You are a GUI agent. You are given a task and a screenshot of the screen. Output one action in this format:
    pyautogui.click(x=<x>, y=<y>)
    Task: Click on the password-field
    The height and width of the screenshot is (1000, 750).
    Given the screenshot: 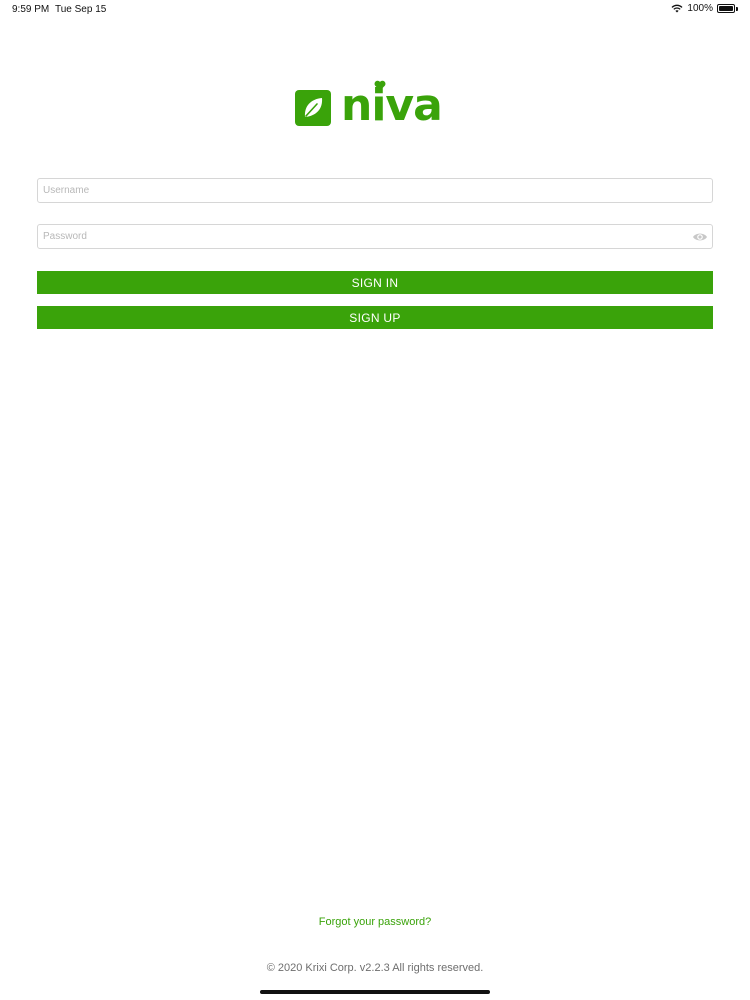 What is the action you would take?
    pyautogui.click(x=375, y=236)
    